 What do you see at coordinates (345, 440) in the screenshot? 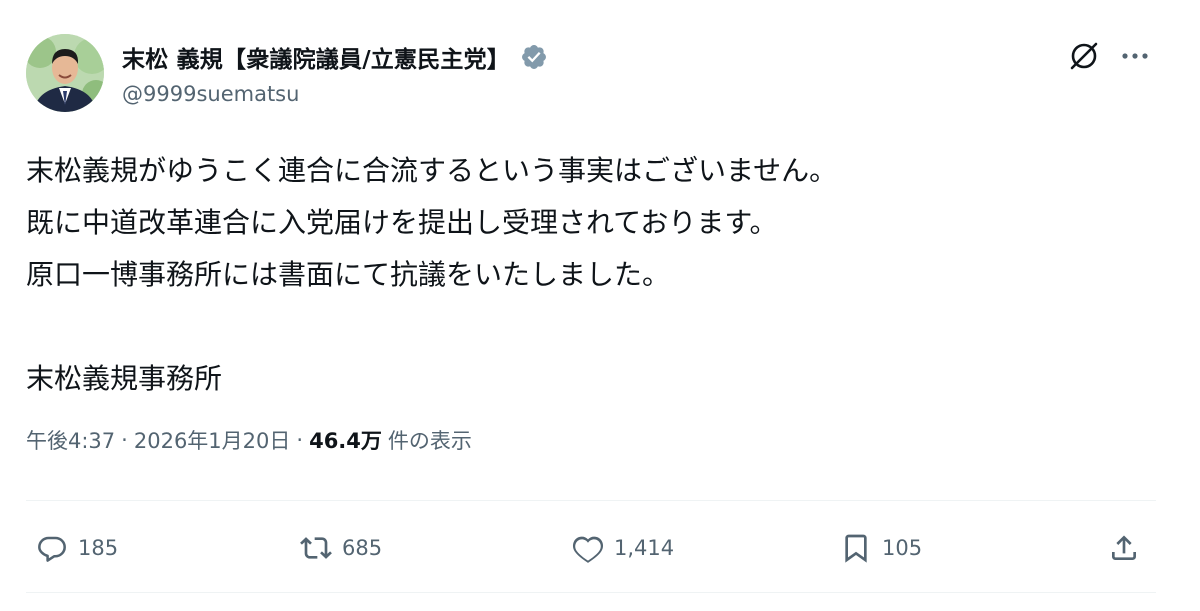
I see `views-count: 46.4万` at bounding box center [345, 440].